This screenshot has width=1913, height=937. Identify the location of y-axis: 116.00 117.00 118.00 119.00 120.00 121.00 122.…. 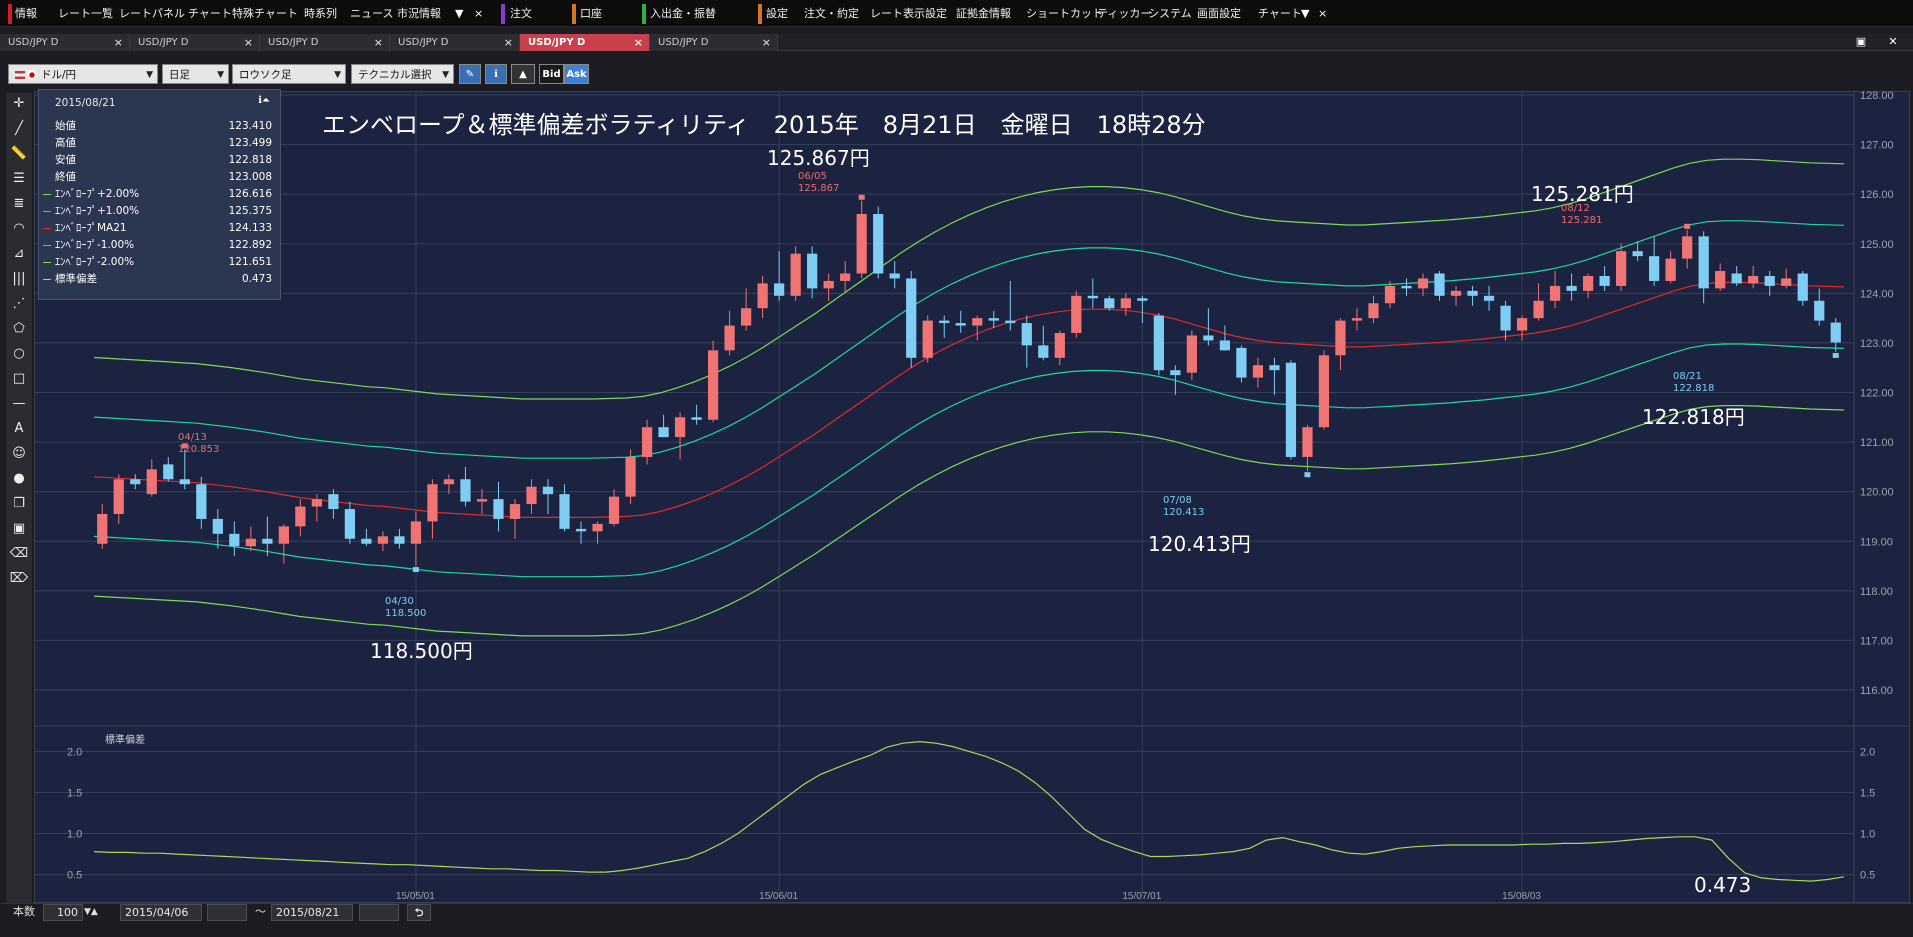
(1877, 394).